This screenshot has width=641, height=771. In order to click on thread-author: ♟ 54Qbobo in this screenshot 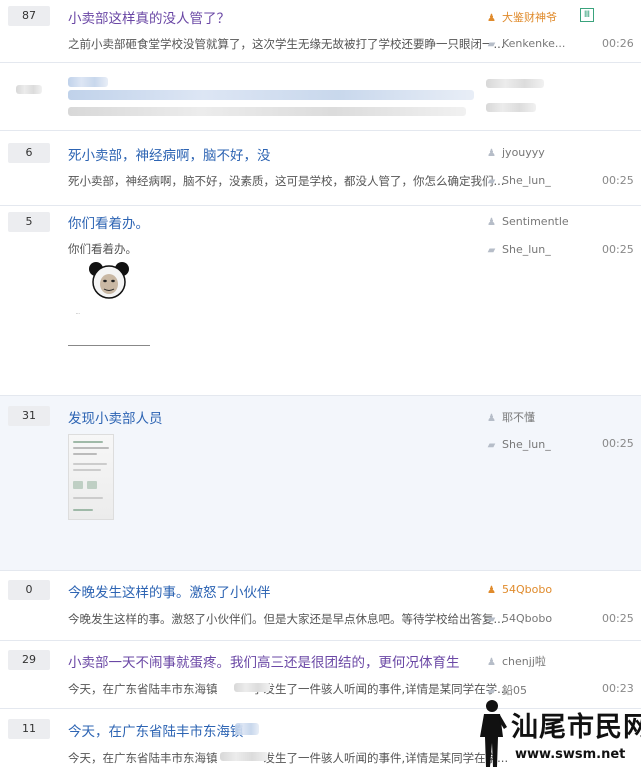, I will do `click(519, 589)`.